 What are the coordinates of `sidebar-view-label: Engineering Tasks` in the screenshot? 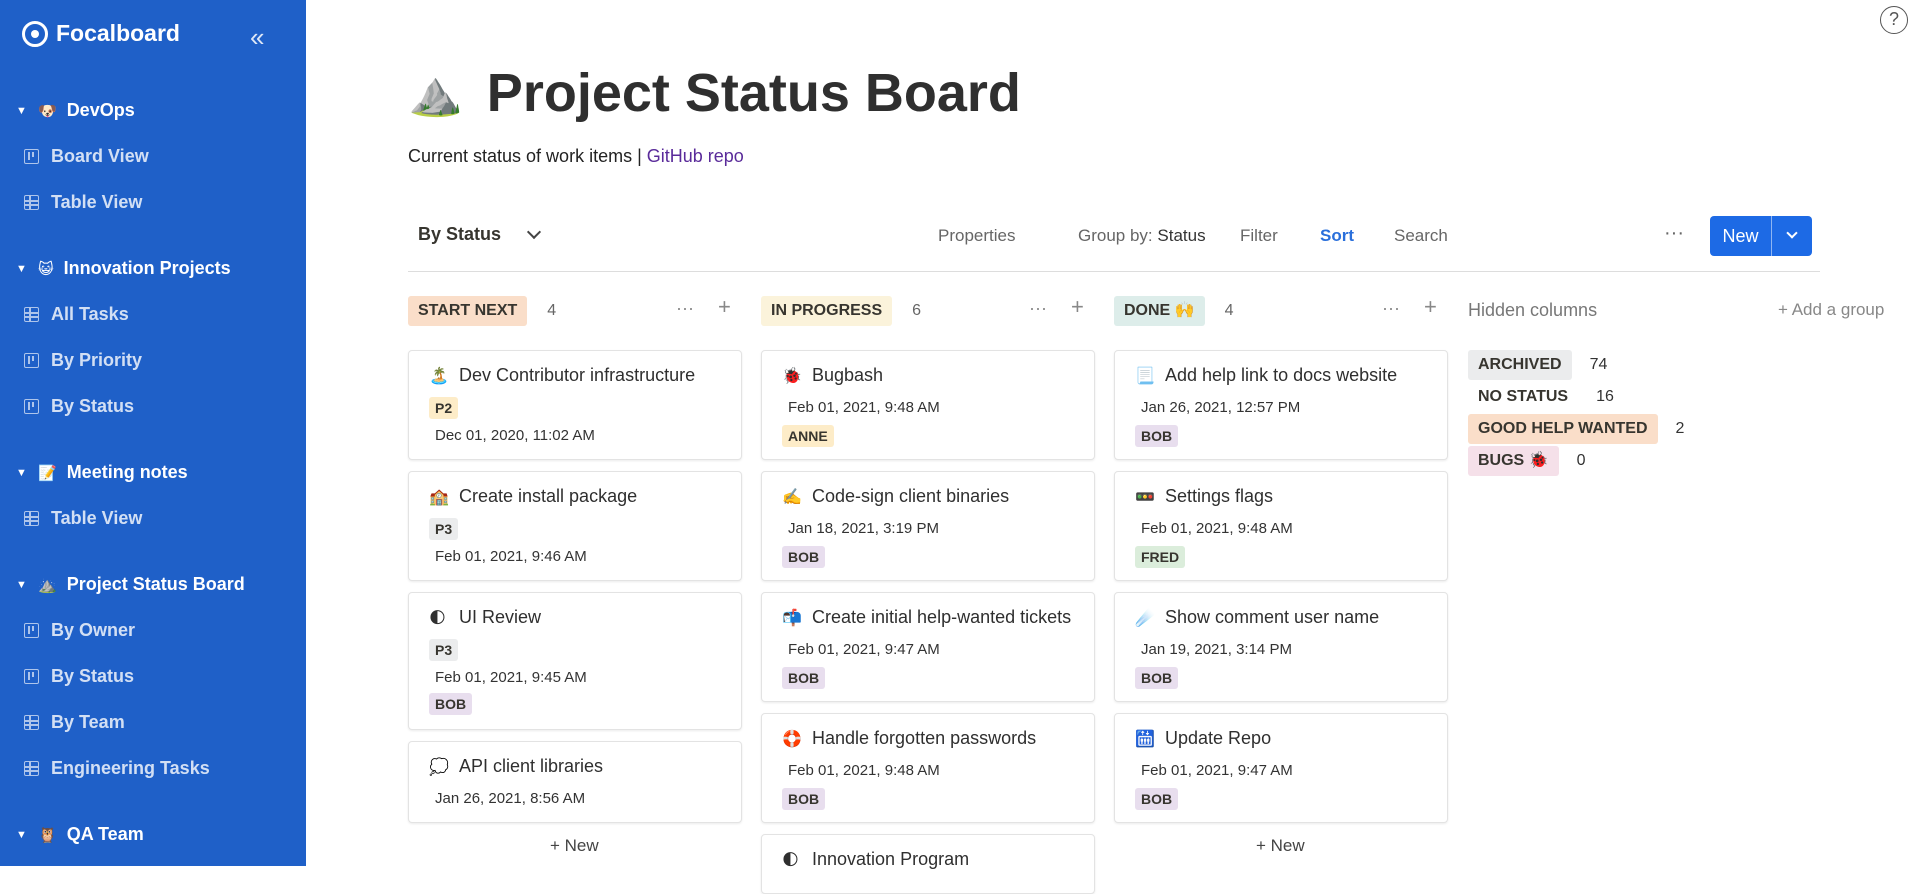 It's located at (130, 768).